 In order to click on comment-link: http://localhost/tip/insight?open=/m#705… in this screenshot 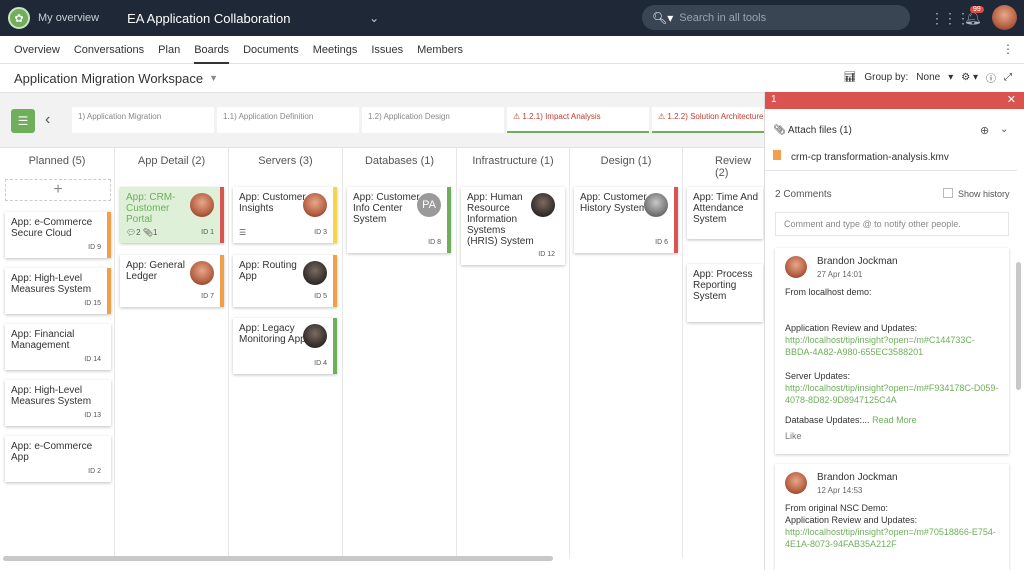, I will do `click(892, 538)`.